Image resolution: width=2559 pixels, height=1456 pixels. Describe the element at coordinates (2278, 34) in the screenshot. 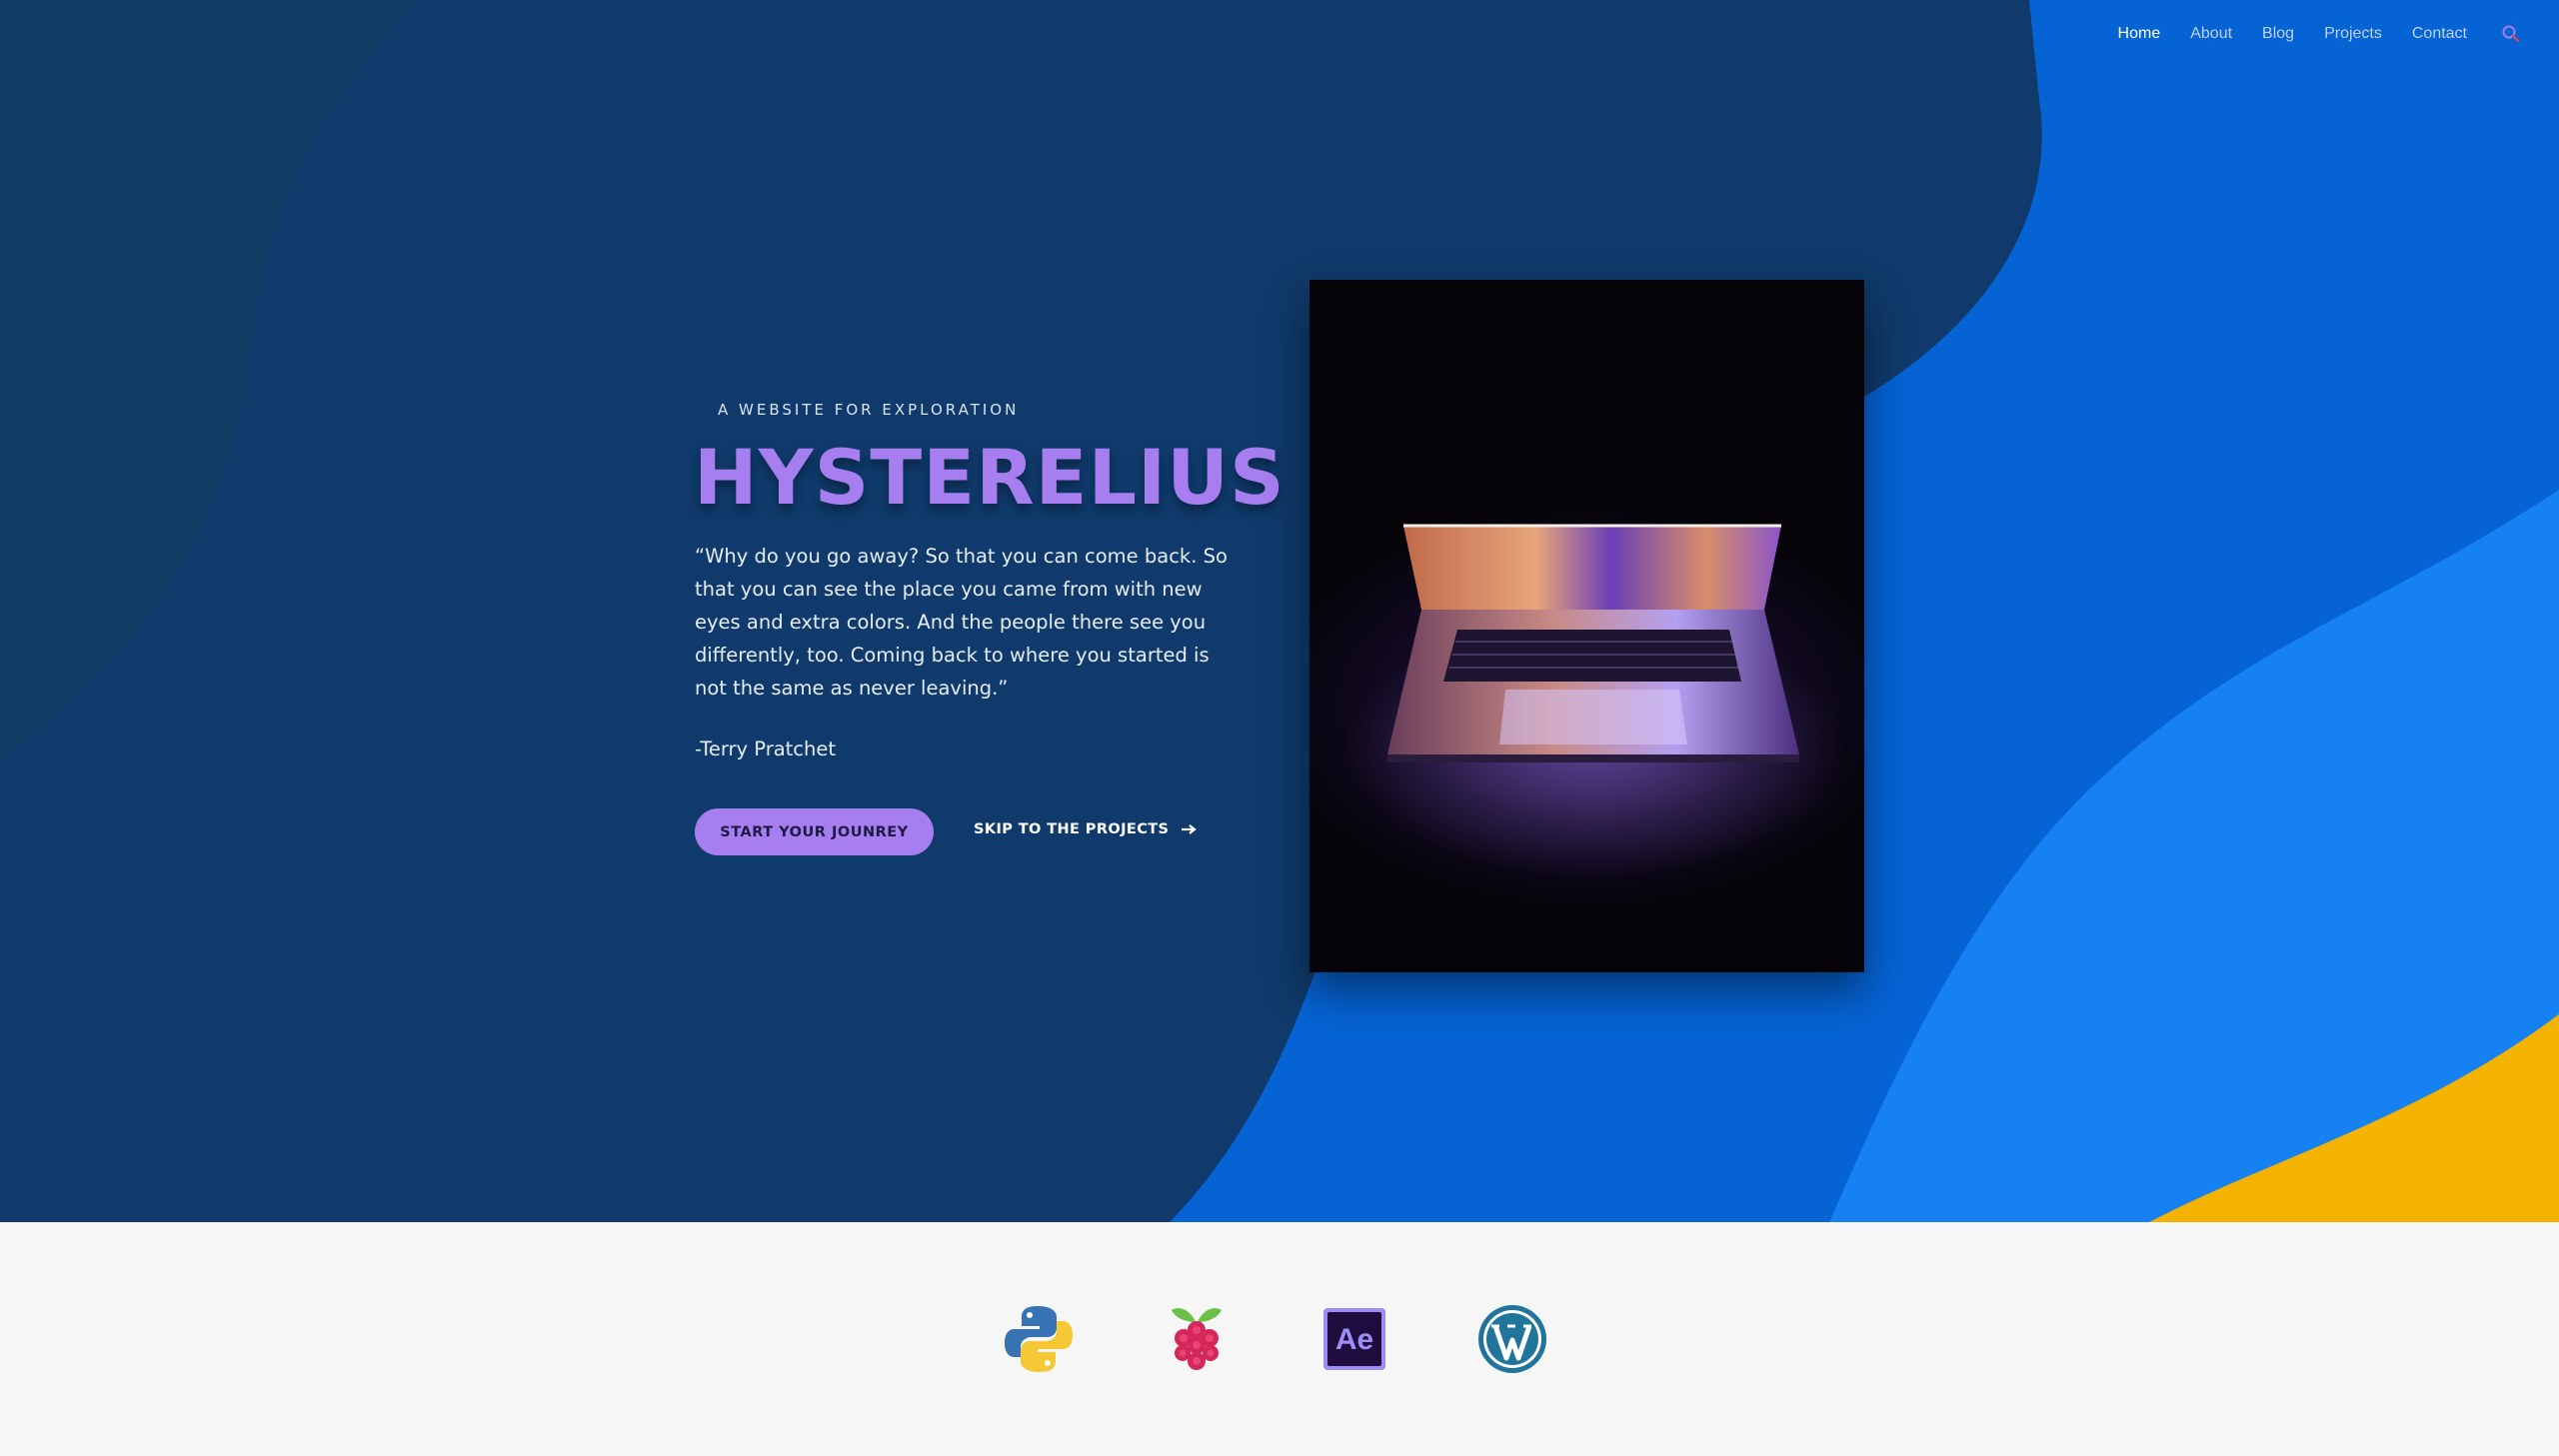

I see `nav-blog: Blog` at that location.